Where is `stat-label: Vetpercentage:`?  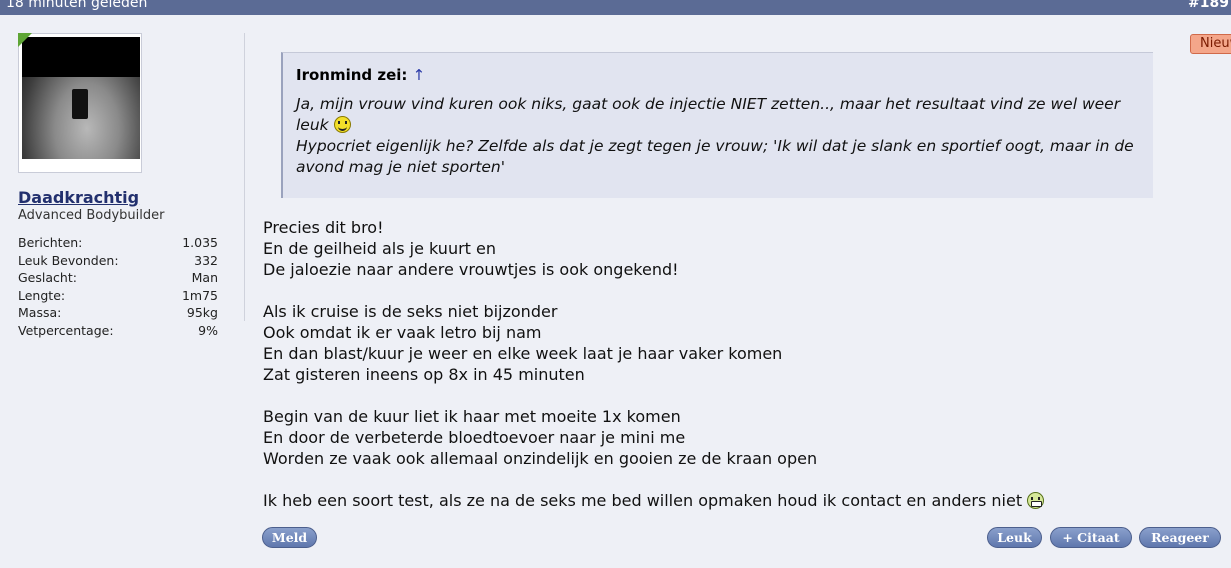
stat-label: Vetpercentage: is located at coordinates (66, 330).